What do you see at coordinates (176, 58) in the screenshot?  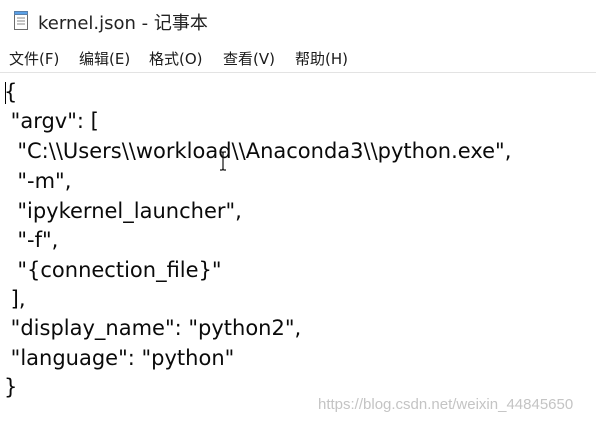 I see `menu-format: 格式(O)` at bounding box center [176, 58].